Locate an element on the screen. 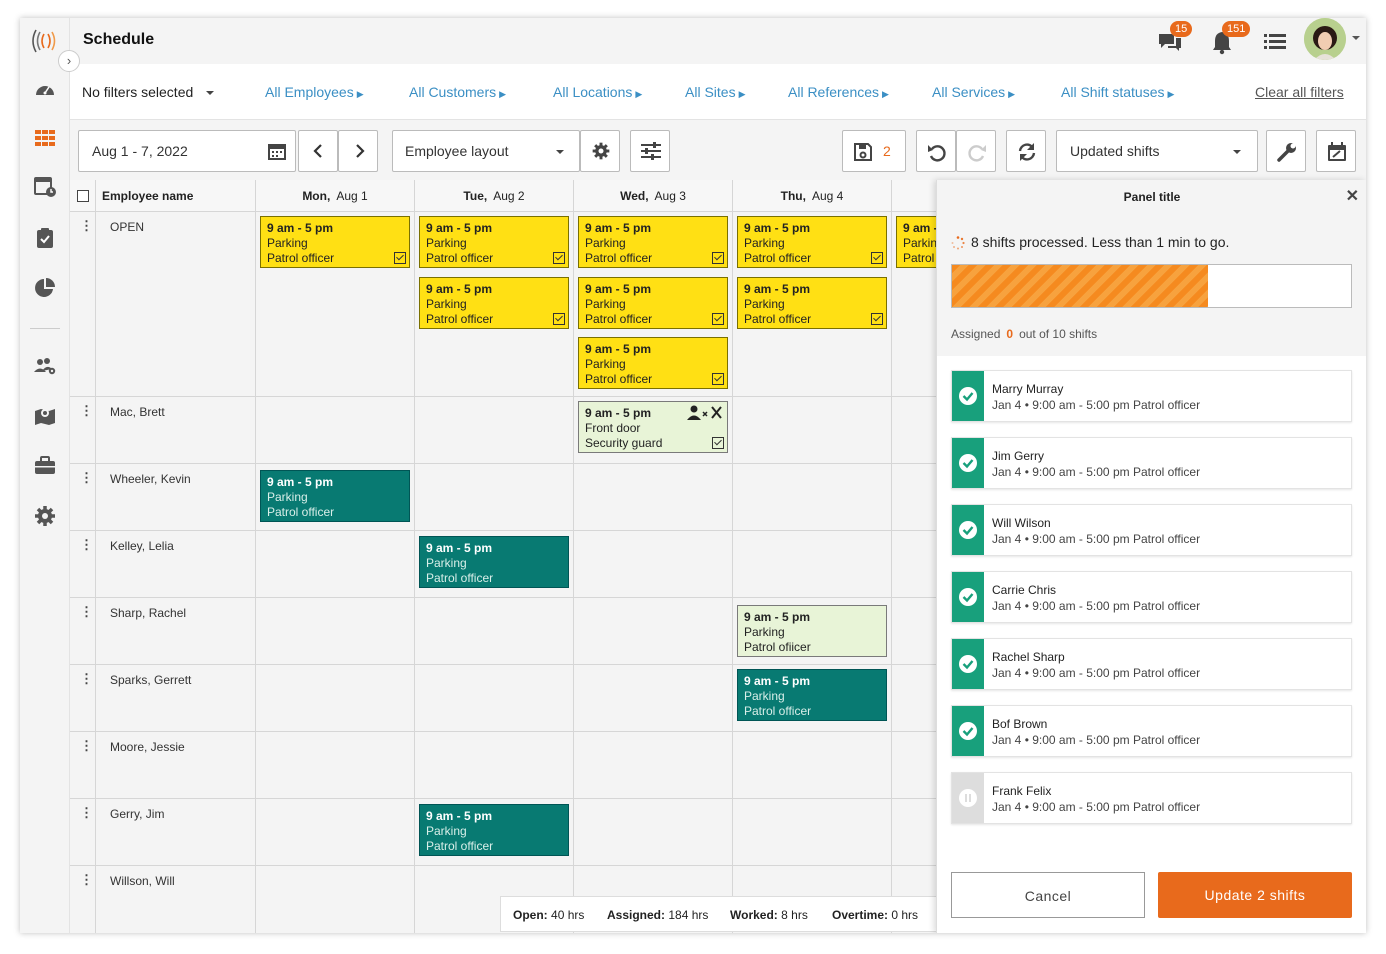 The height and width of the screenshot is (954, 1386). pie-chart-icon is located at coordinates (45, 288).